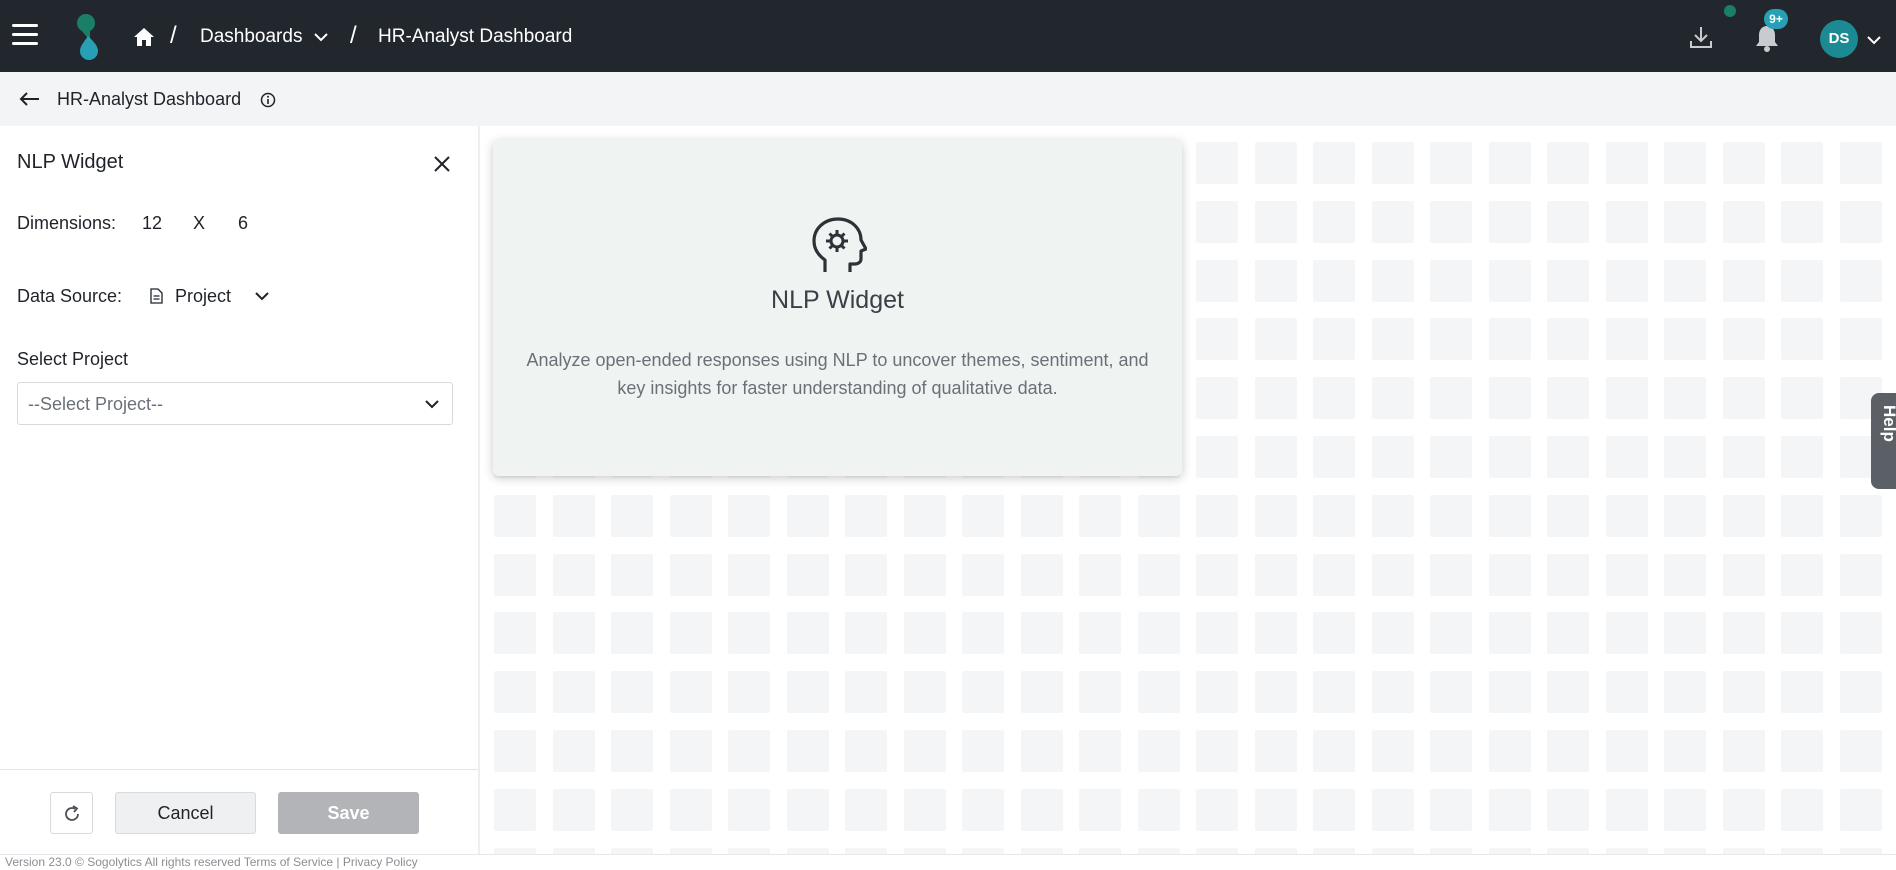 The image size is (1896, 870). Describe the element at coordinates (25, 35) in the screenshot. I see `menu-icon` at that location.